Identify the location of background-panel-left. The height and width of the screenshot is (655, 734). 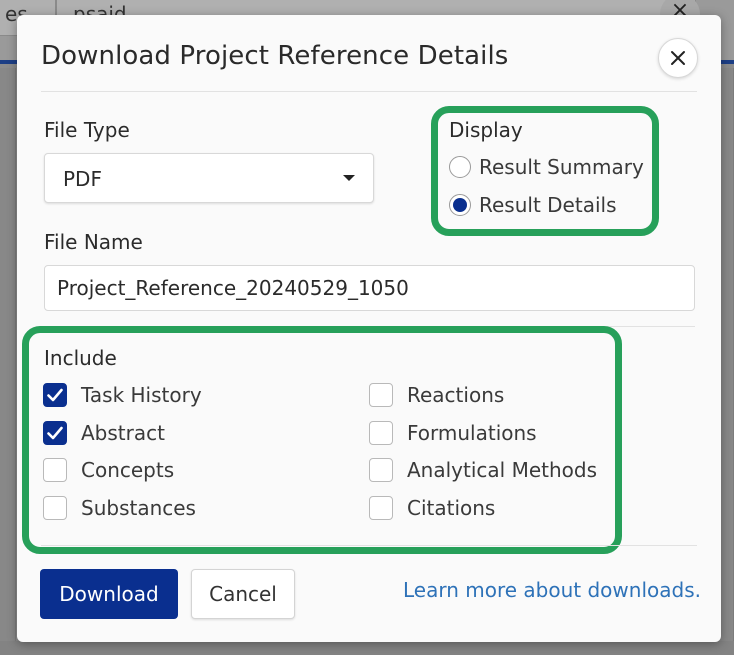
(8, 361).